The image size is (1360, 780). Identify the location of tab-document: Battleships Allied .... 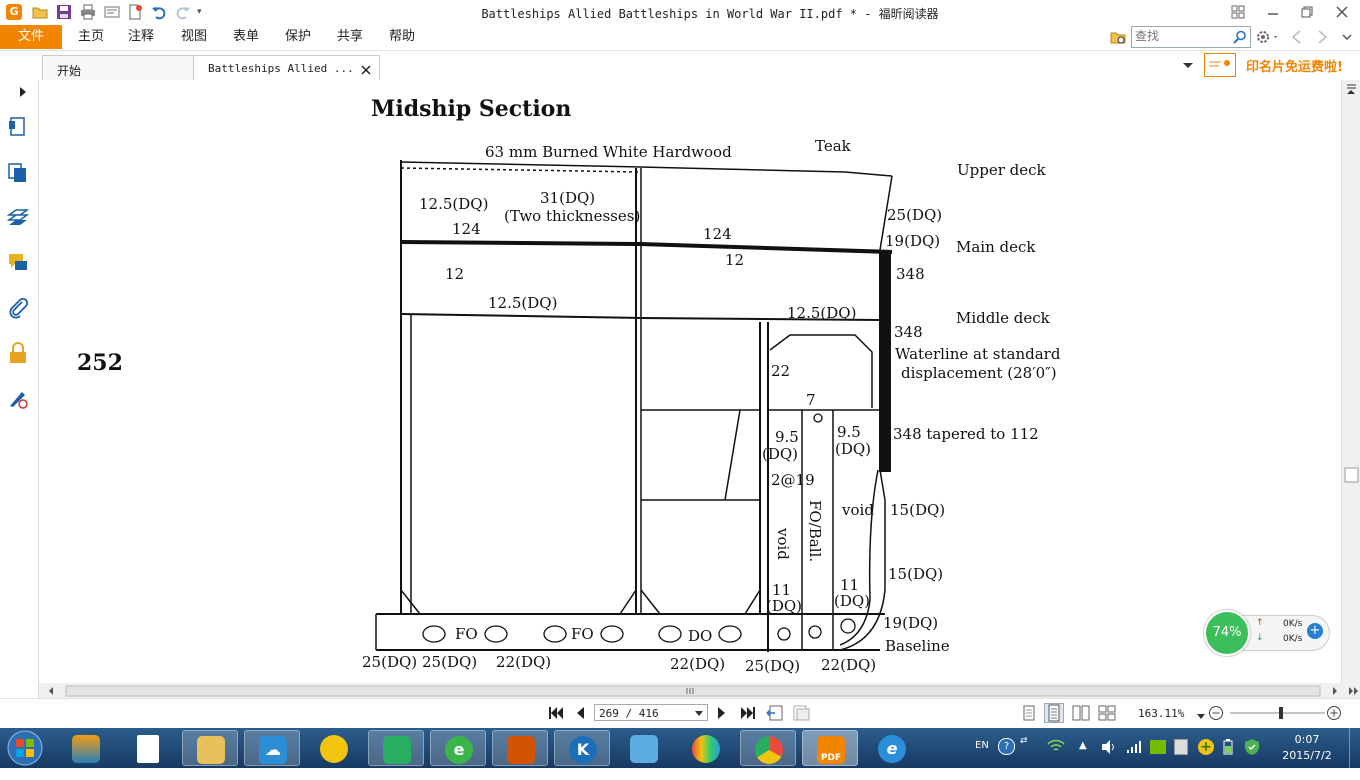
(286, 68).